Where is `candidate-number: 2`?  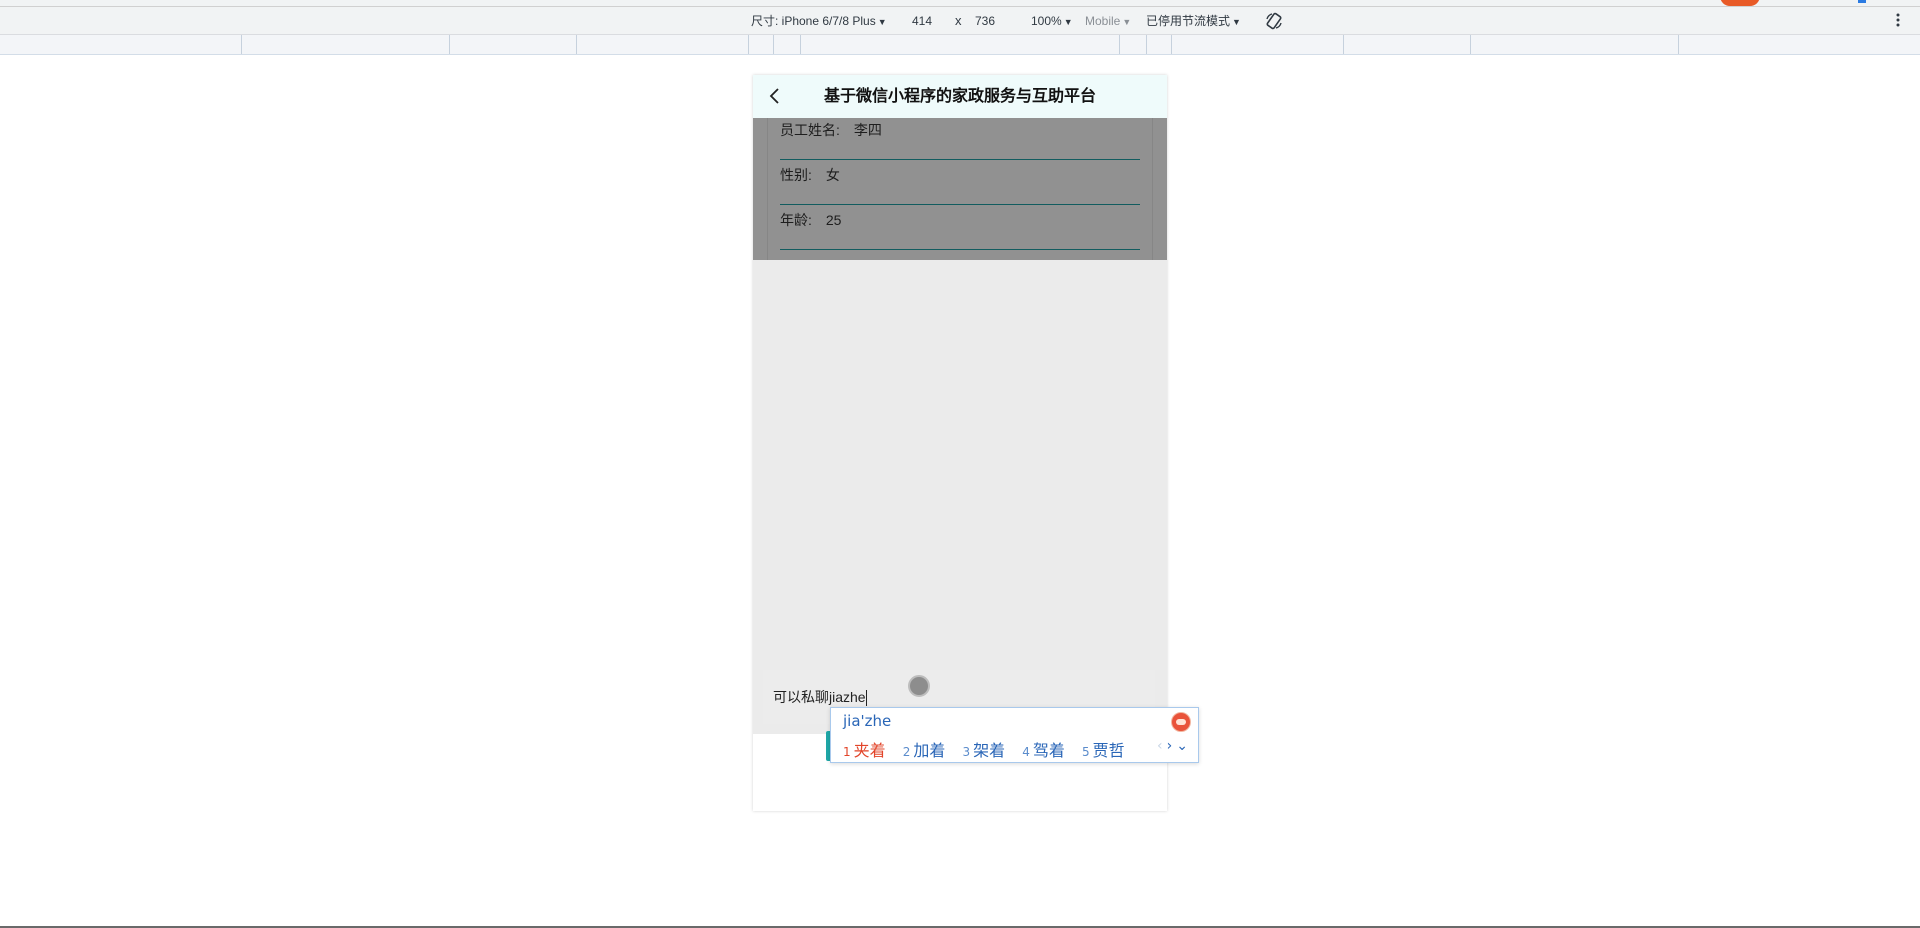
candidate-number: 2 is located at coordinates (906, 752).